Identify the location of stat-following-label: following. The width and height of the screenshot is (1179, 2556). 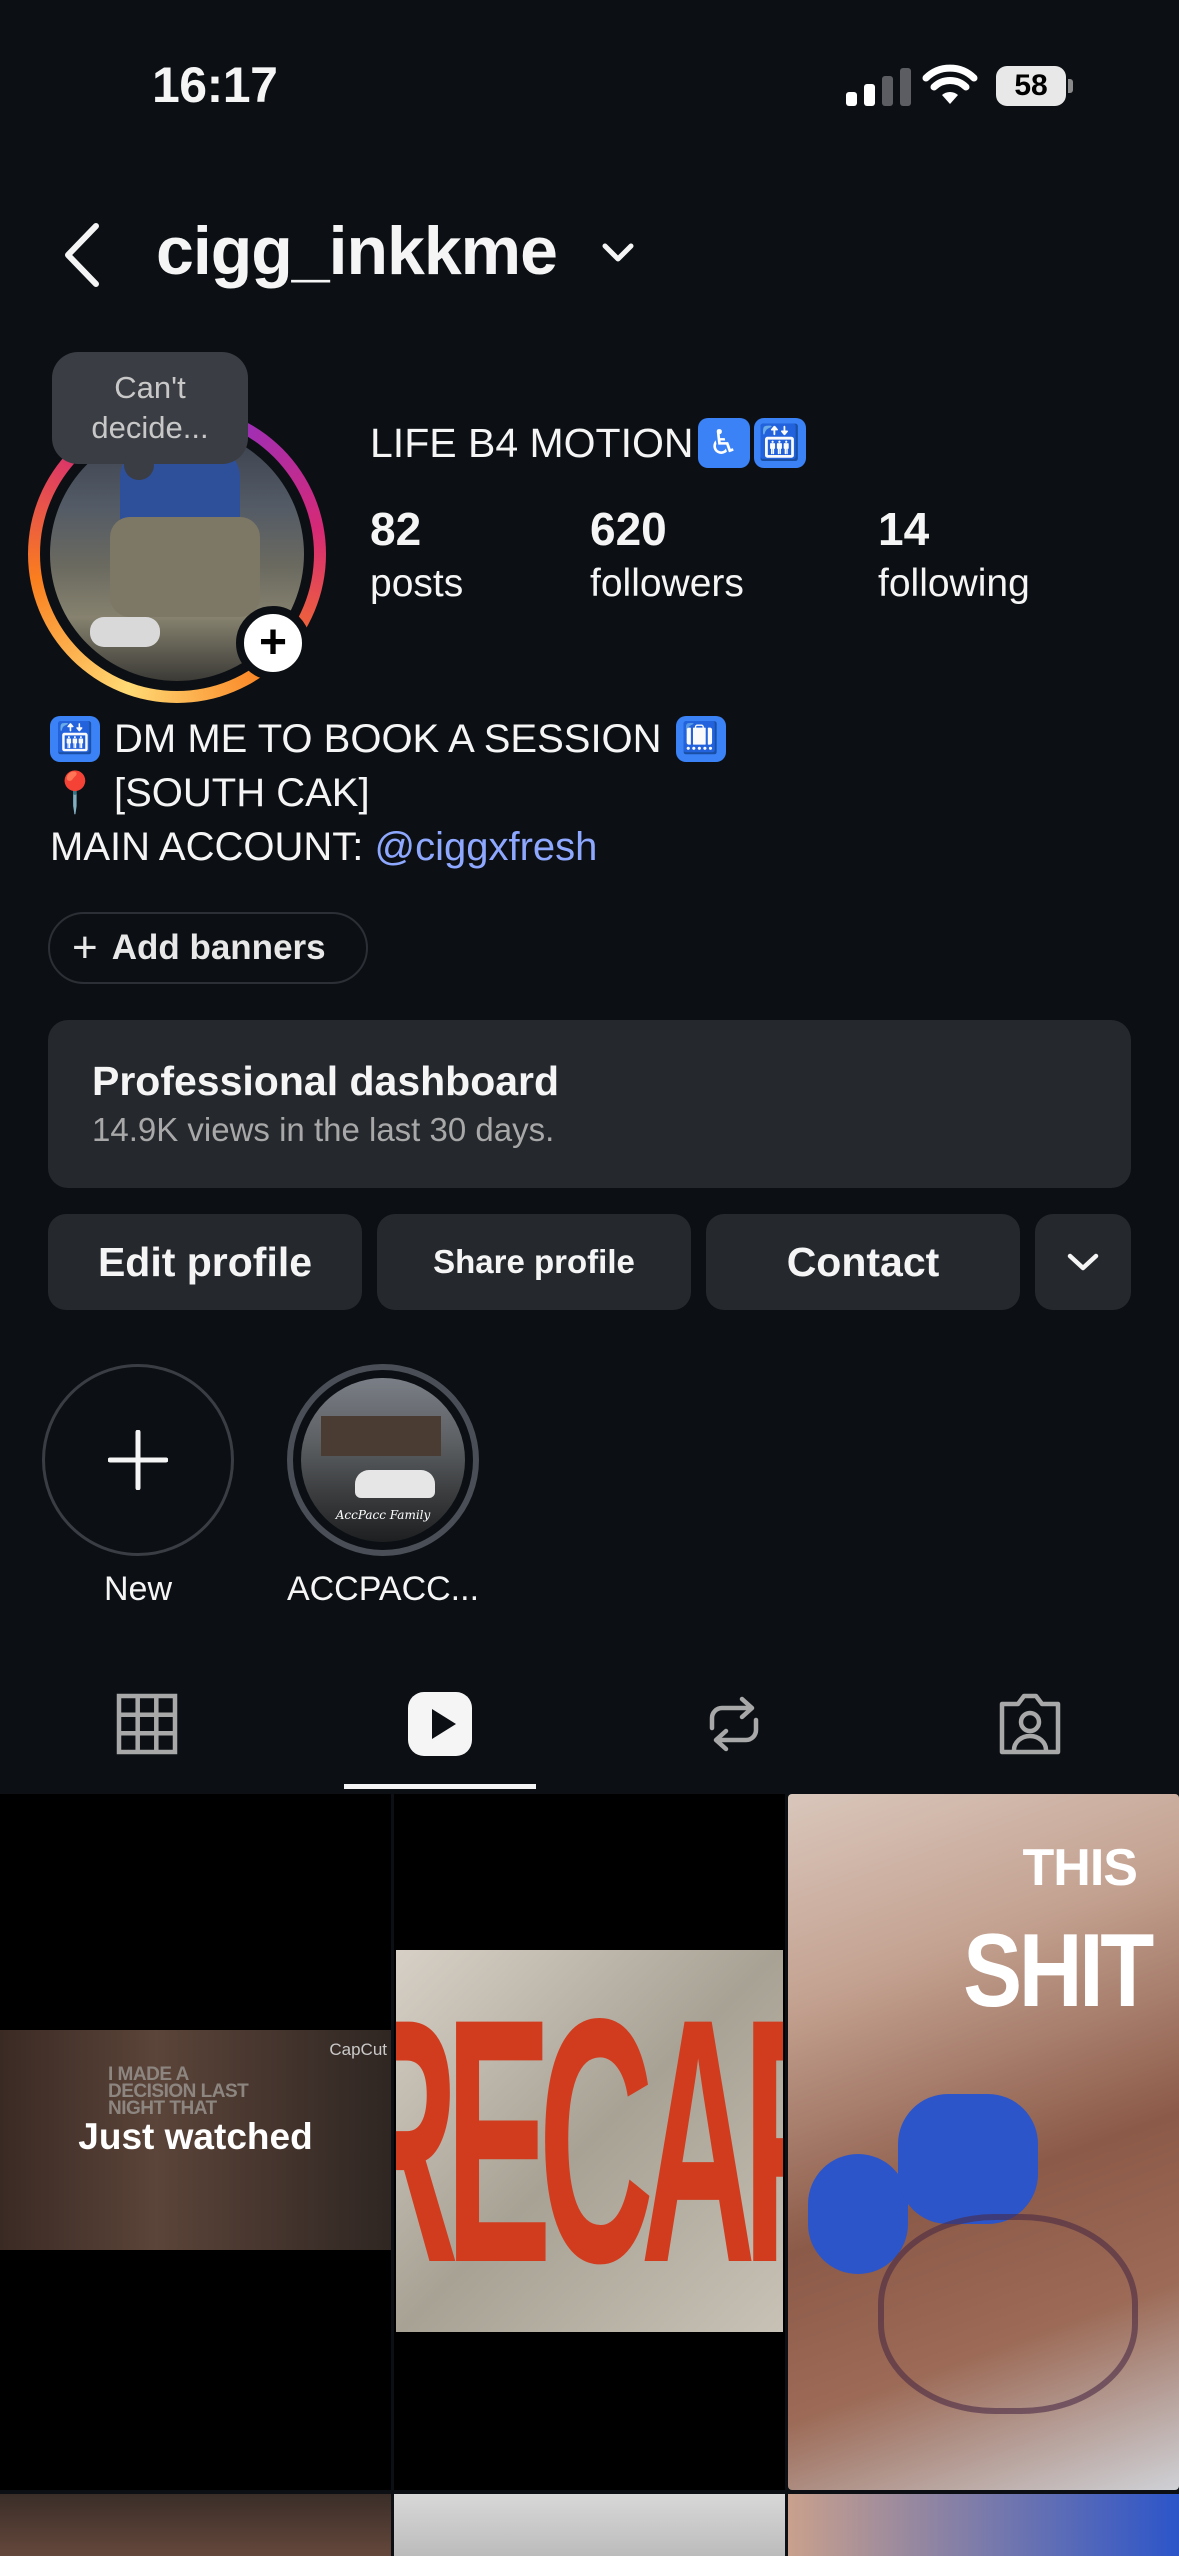
(954, 583).